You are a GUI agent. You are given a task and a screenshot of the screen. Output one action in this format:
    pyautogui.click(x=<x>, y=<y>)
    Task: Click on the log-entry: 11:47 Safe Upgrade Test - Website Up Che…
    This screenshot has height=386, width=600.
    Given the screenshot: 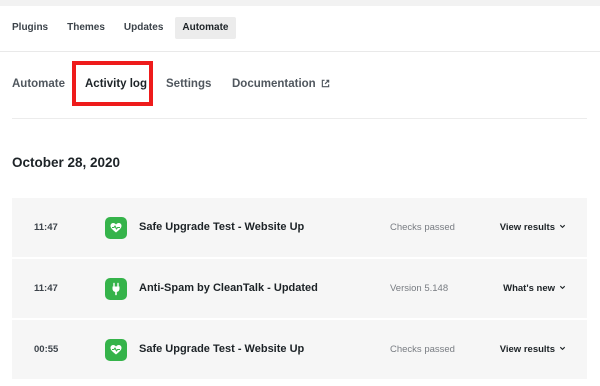 What is the action you would take?
    pyautogui.click(x=299, y=227)
    